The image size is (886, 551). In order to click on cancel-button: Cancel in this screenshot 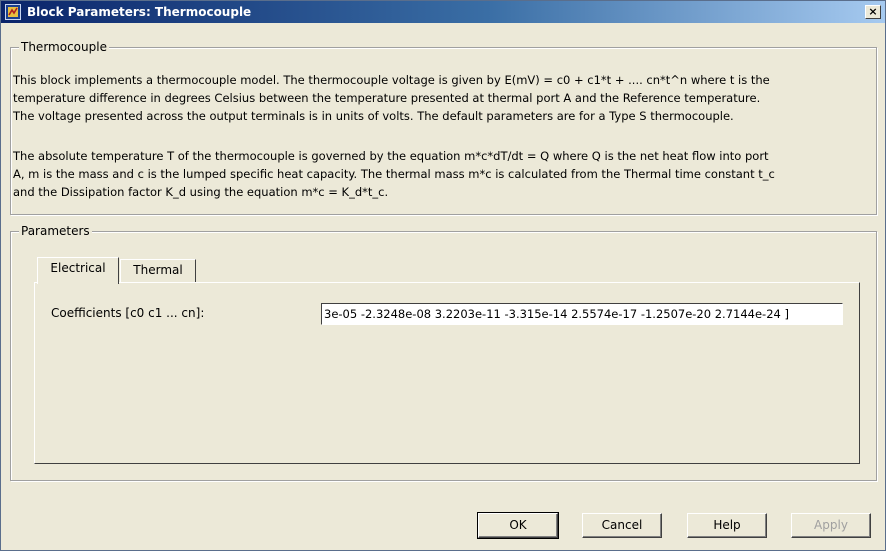, I will do `click(622, 525)`.